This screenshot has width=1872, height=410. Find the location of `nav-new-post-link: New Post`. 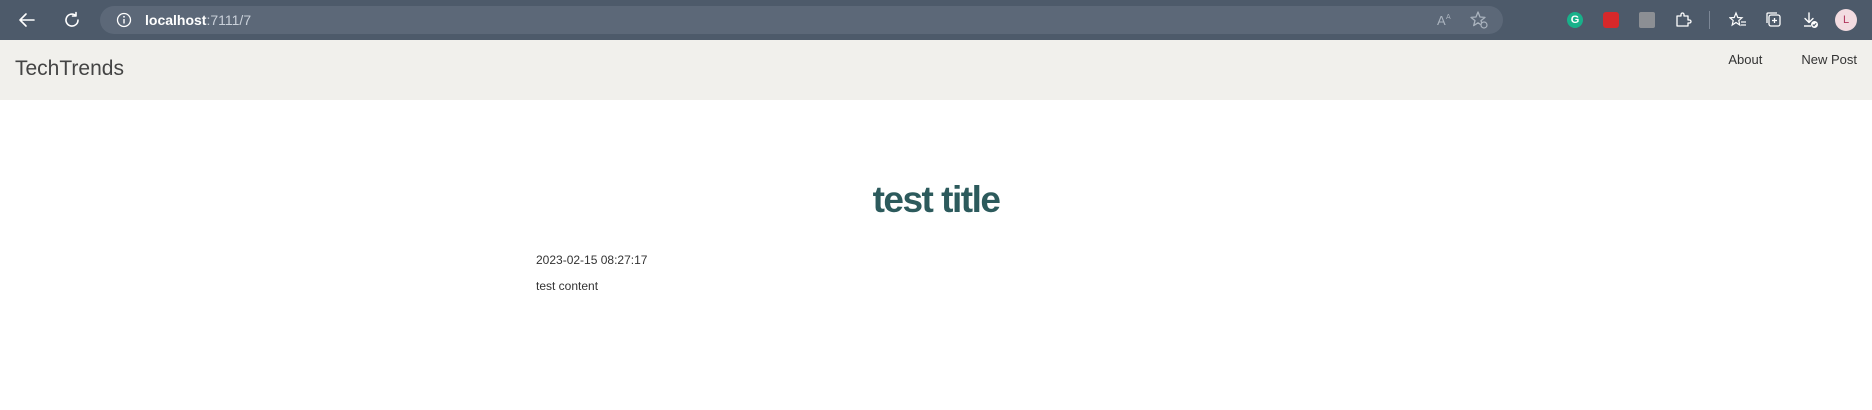

nav-new-post-link: New Post is located at coordinates (1829, 59).